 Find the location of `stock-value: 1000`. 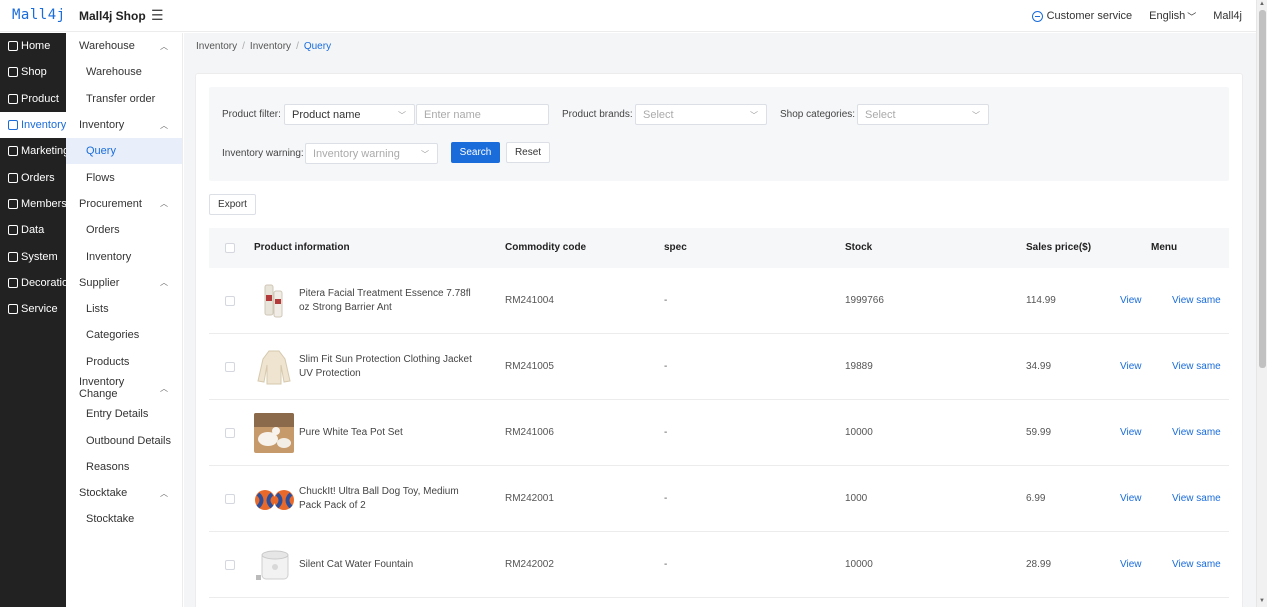

stock-value: 1000 is located at coordinates (856, 498).